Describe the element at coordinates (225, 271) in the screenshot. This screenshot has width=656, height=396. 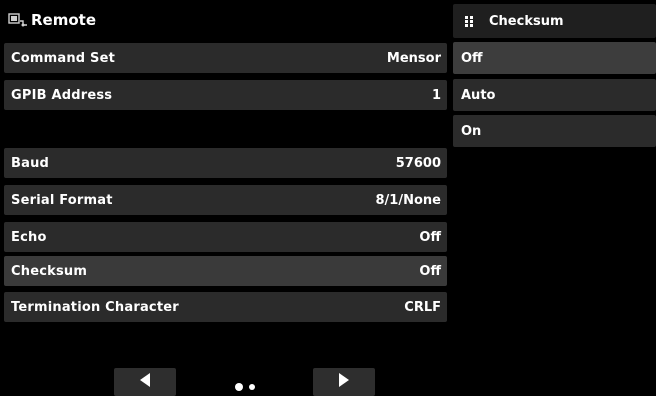
I see `setting-checksum: Checksum Off` at that location.